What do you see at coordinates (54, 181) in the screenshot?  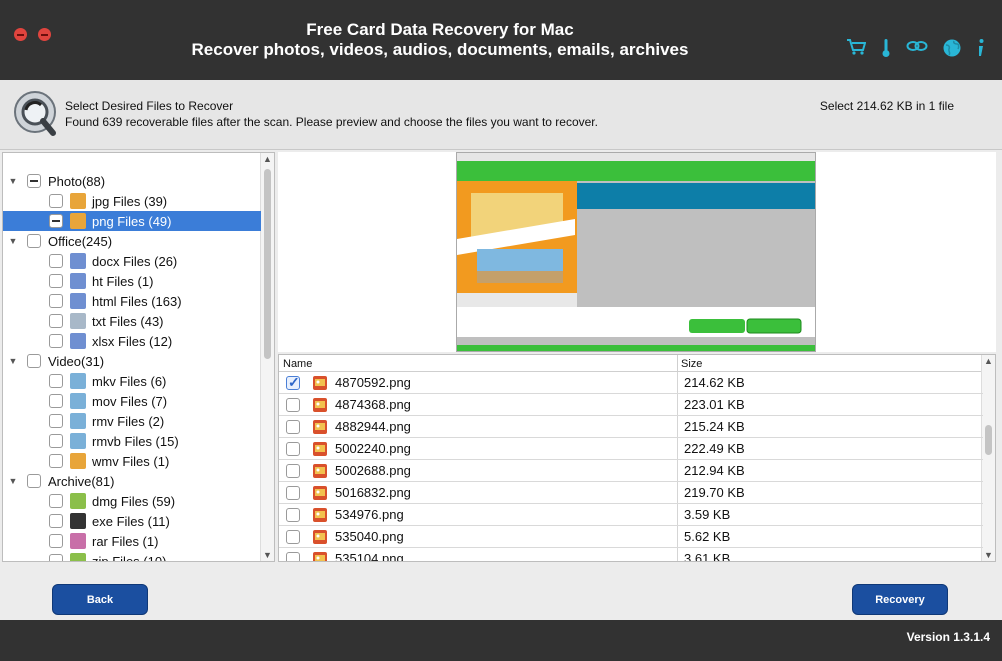 I see `tree-category: ▼ Photo(88)` at bounding box center [54, 181].